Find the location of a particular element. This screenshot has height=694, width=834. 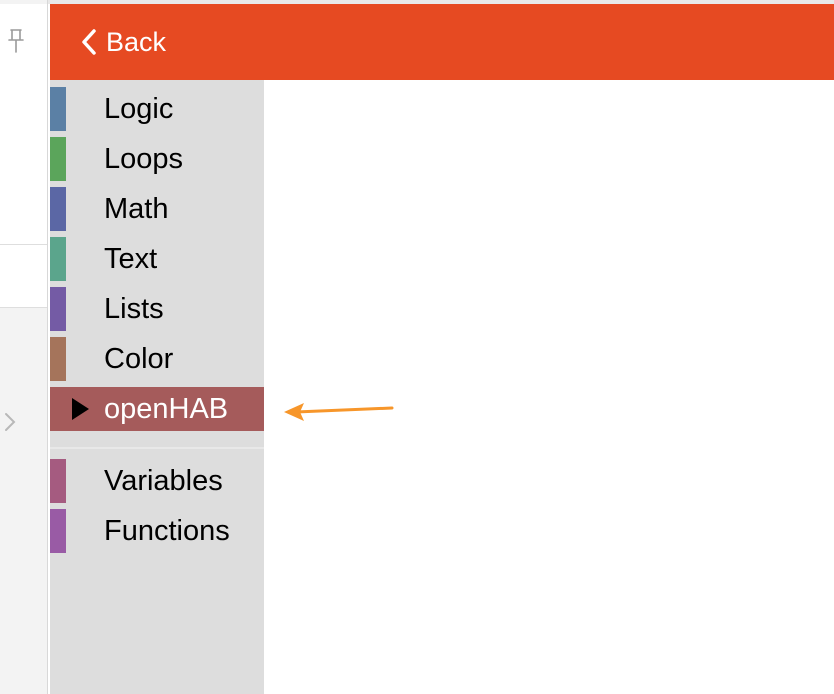

chevron-right-icon is located at coordinates (10, 422).